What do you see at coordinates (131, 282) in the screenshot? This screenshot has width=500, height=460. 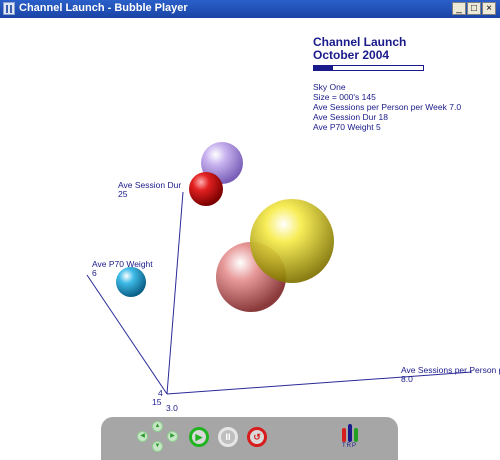 I see `cyan-bubble` at bounding box center [131, 282].